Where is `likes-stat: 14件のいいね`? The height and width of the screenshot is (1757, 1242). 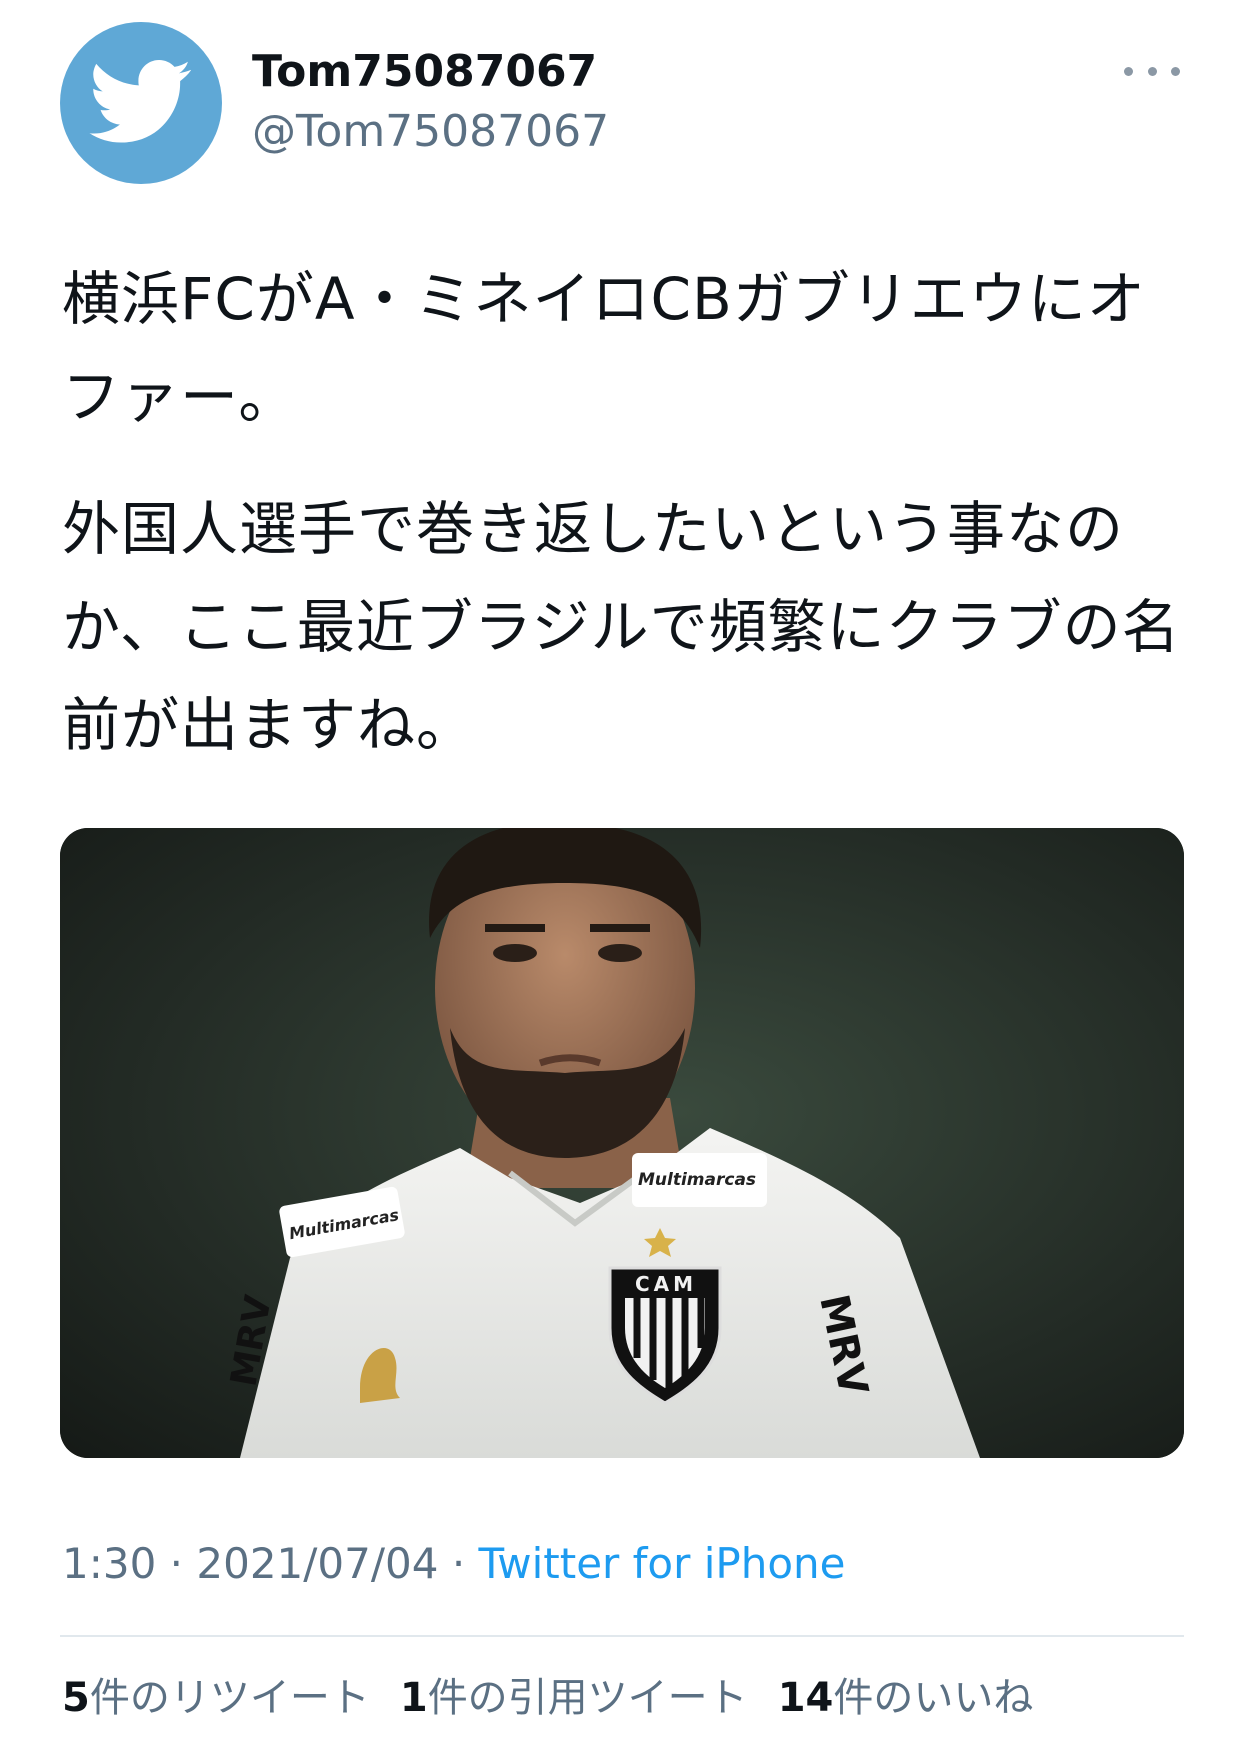 likes-stat: 14件のいいね is located at coordinates (906, 1698).